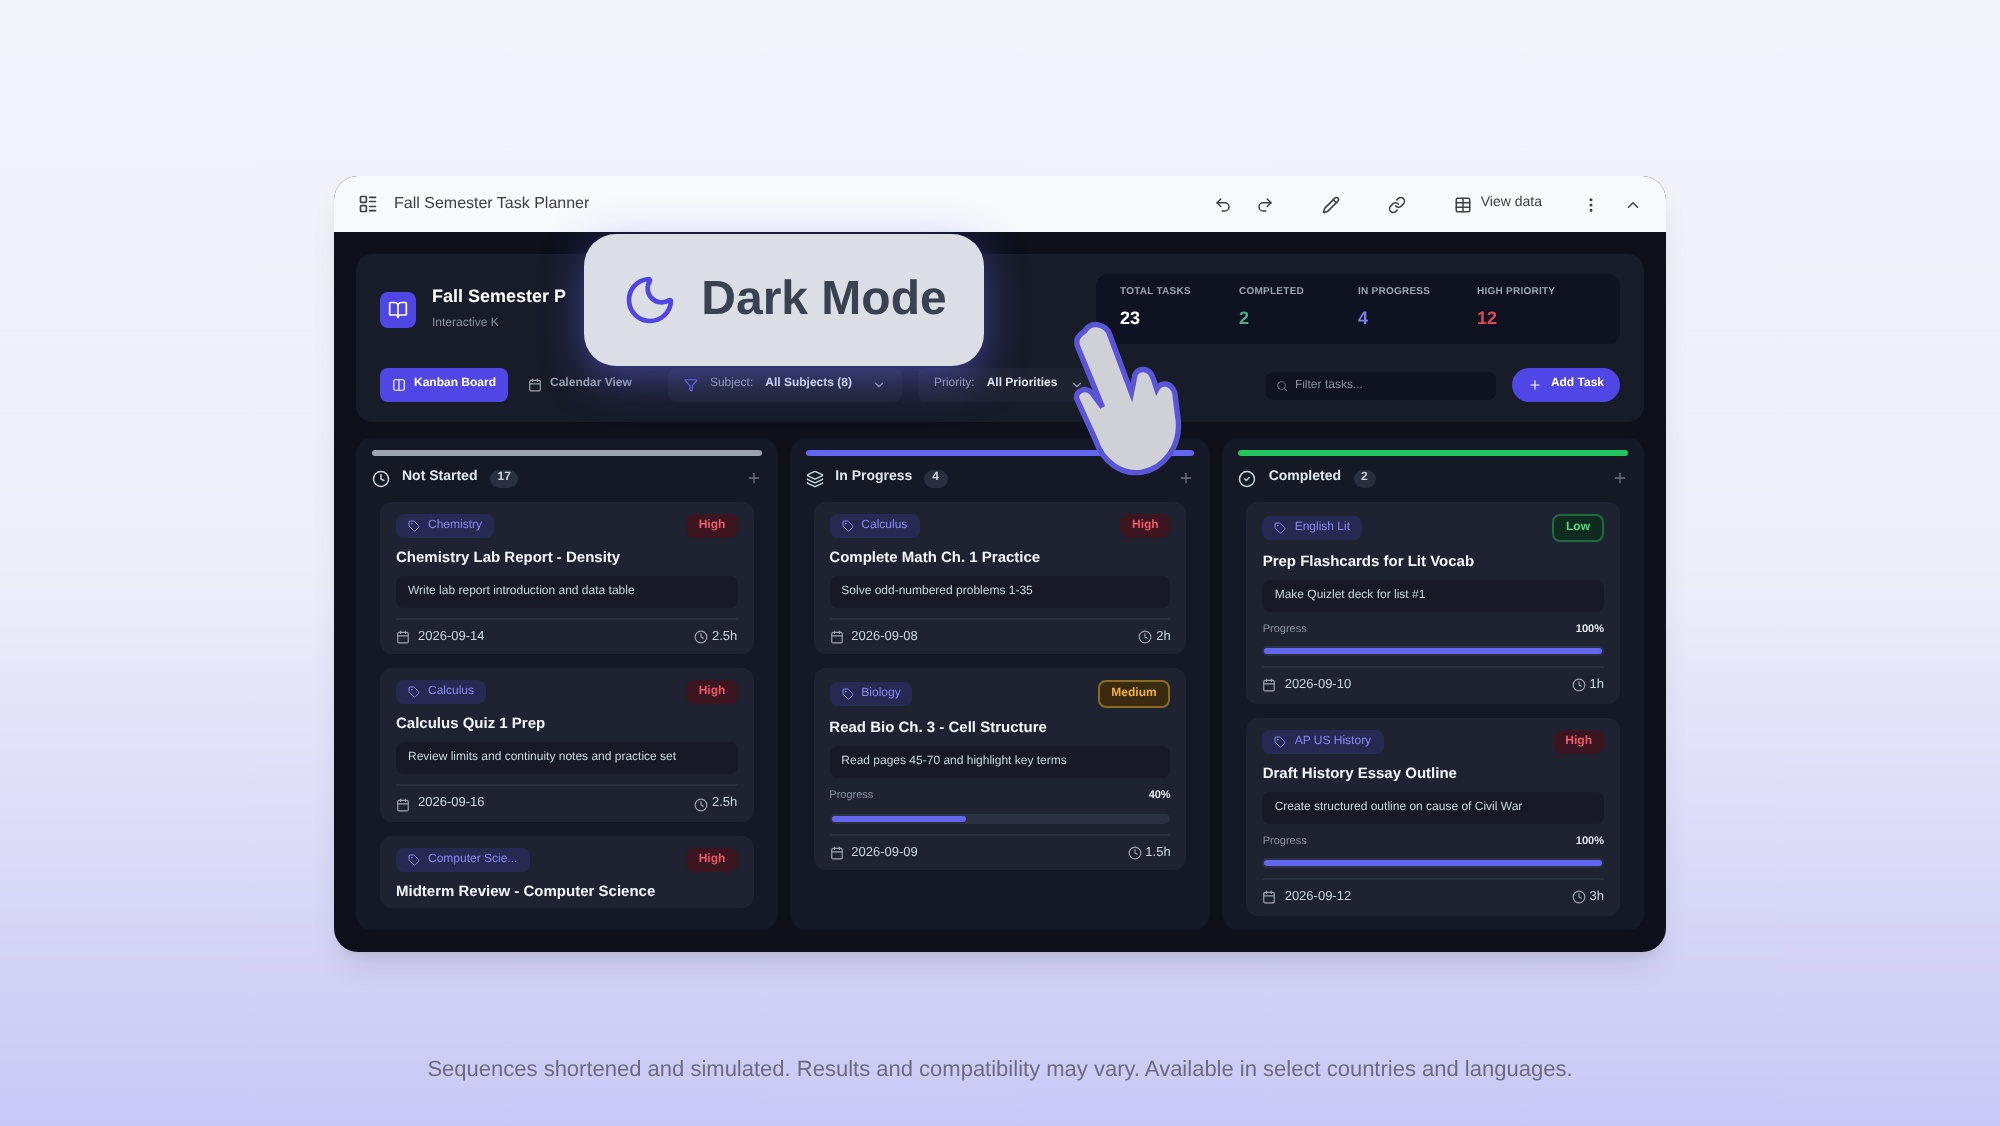 This screenshot has width=2000, height=1126. I want to click on stat-value: 4, so click(1364, 318).